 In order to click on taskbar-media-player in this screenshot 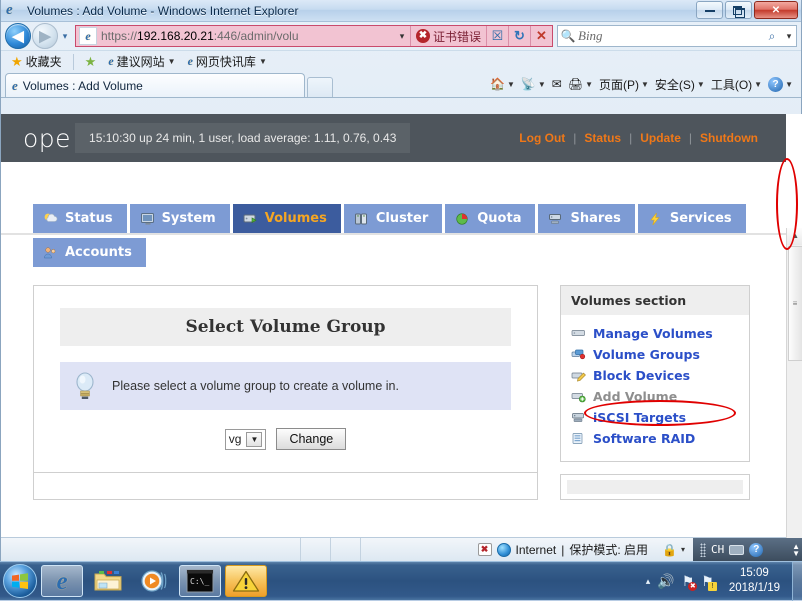, I will do `click(154, 581)`.